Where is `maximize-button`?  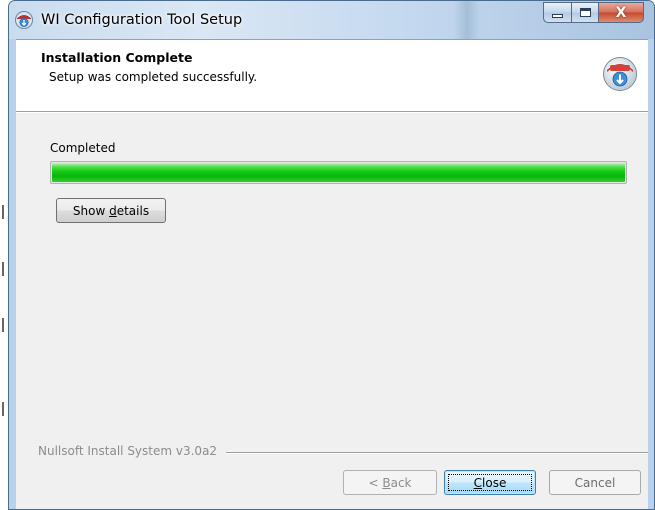 maximize-button is located at coordinates (584, 12).